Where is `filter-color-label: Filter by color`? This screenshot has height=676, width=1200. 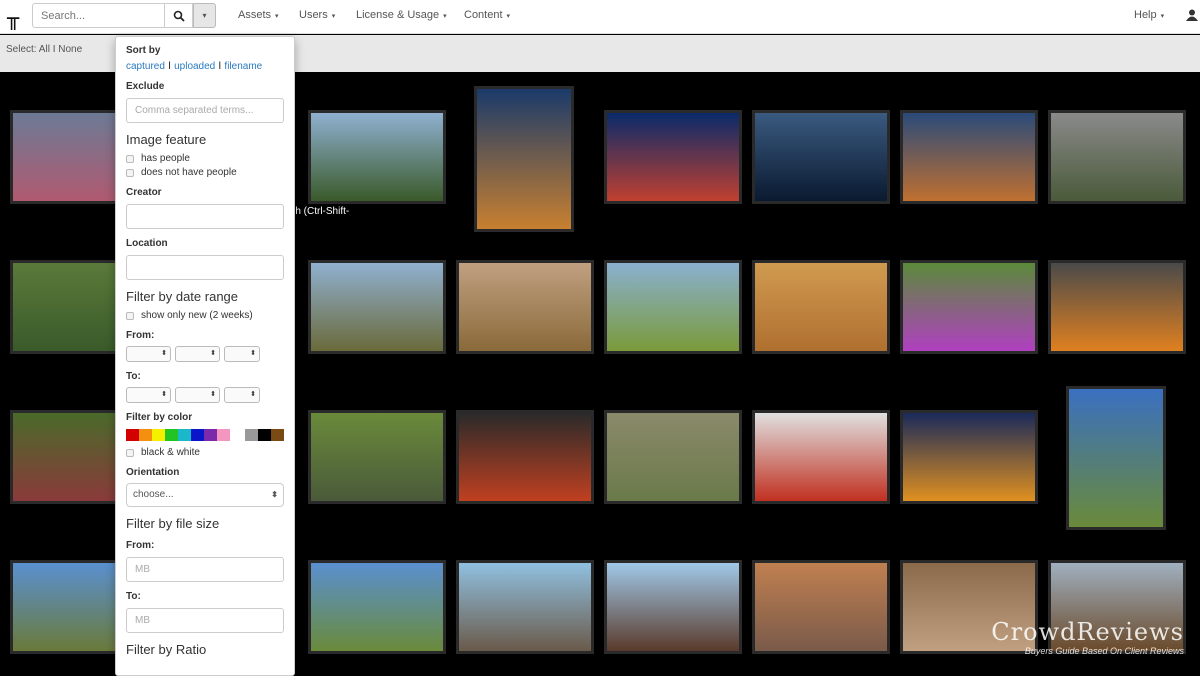 filter-color-label: Filter by color is located at coordinates (159, 417).